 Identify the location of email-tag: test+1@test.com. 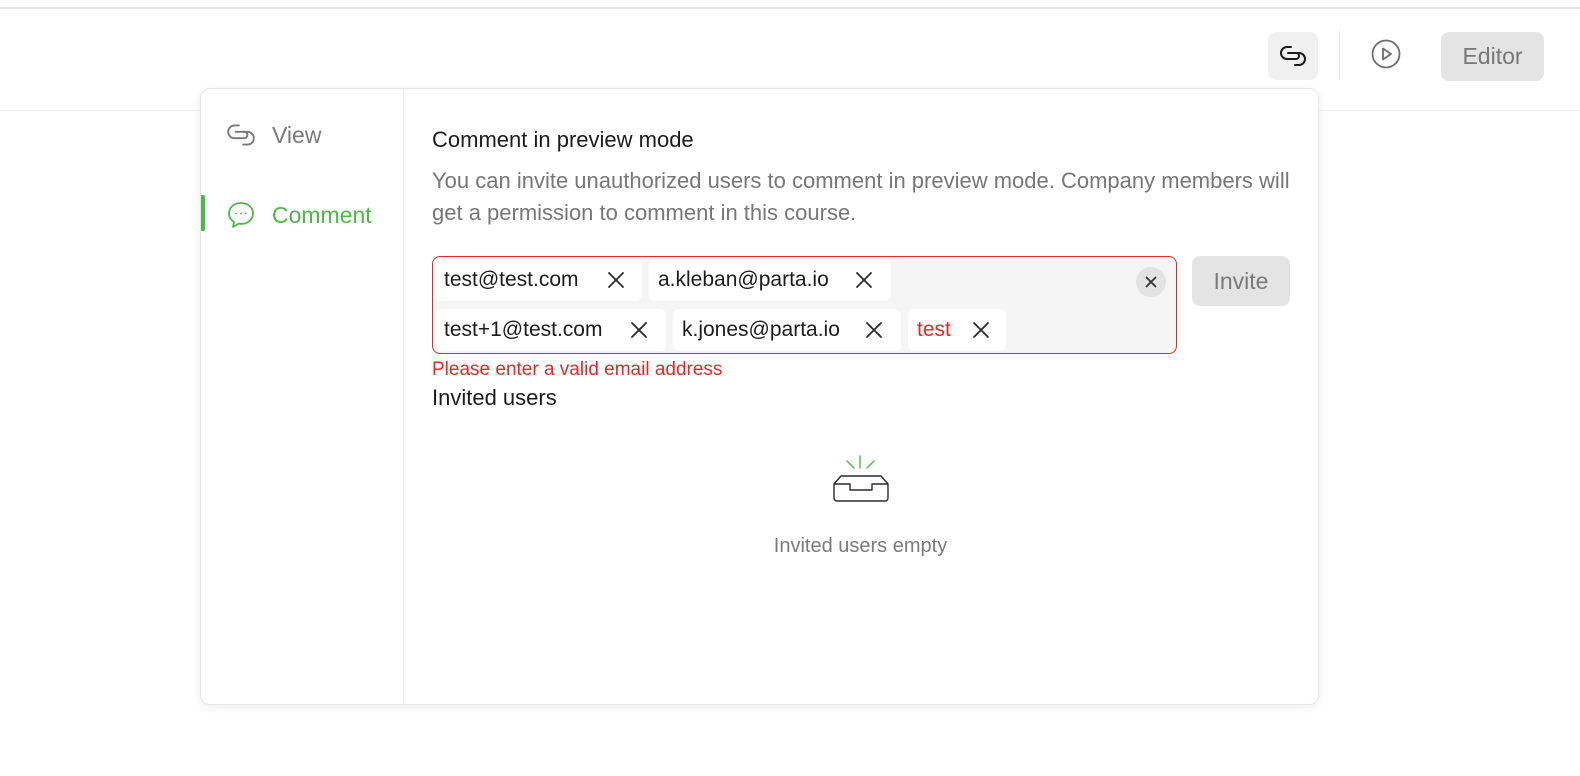
(550, 330).